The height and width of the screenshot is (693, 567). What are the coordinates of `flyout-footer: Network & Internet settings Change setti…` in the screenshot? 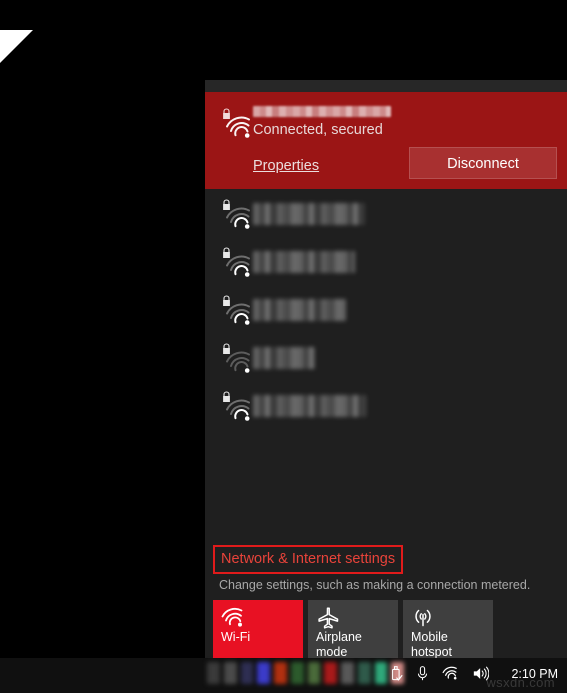 It's located at (386, 601).